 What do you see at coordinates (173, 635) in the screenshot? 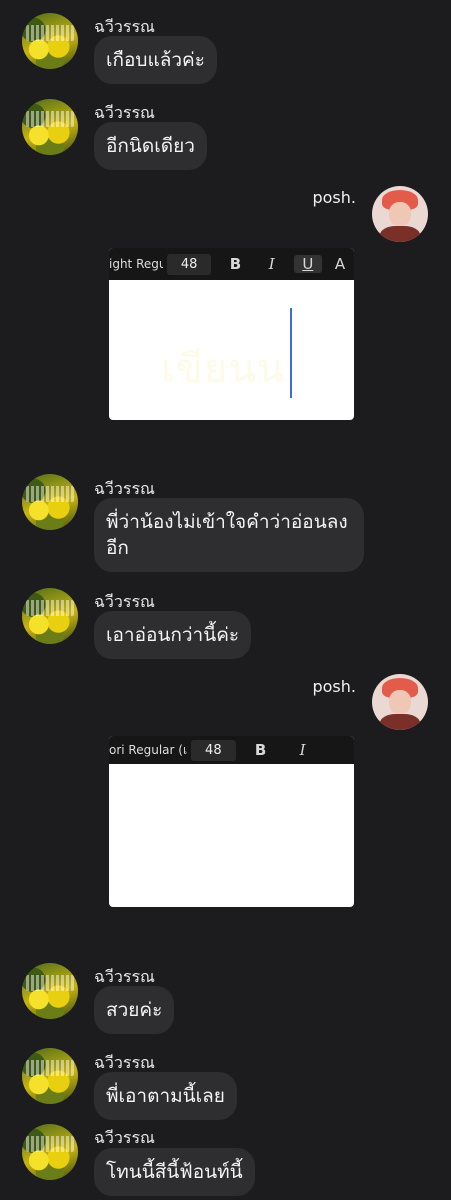
I see `message-bubble: เอาอ่อนกว่านี้ค่ะ` at bounding box center [173, 635].